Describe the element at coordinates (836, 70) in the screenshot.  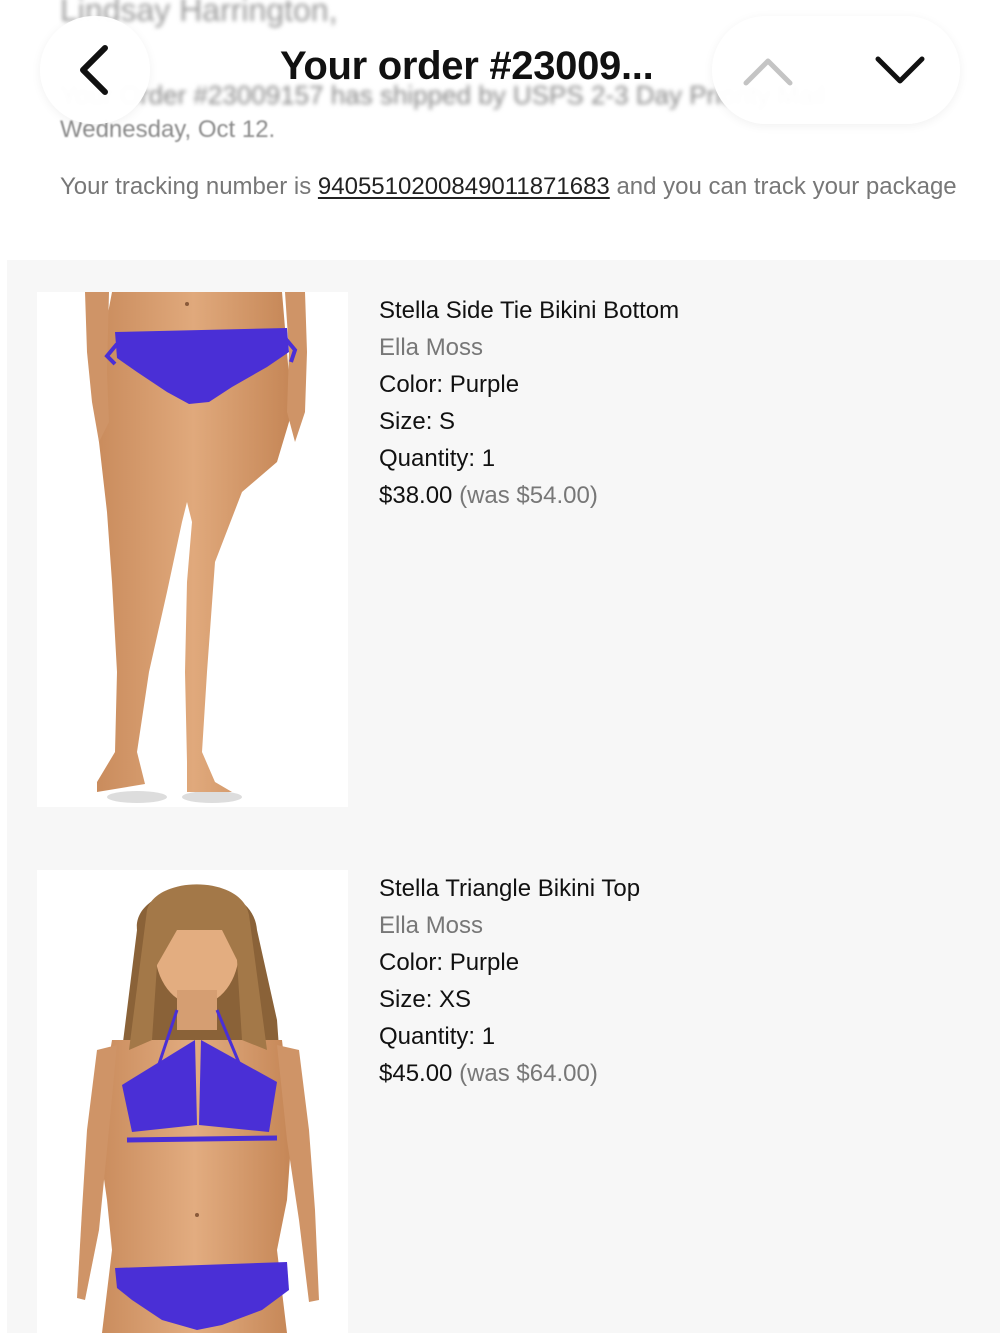
I see `message-nav` at that location.